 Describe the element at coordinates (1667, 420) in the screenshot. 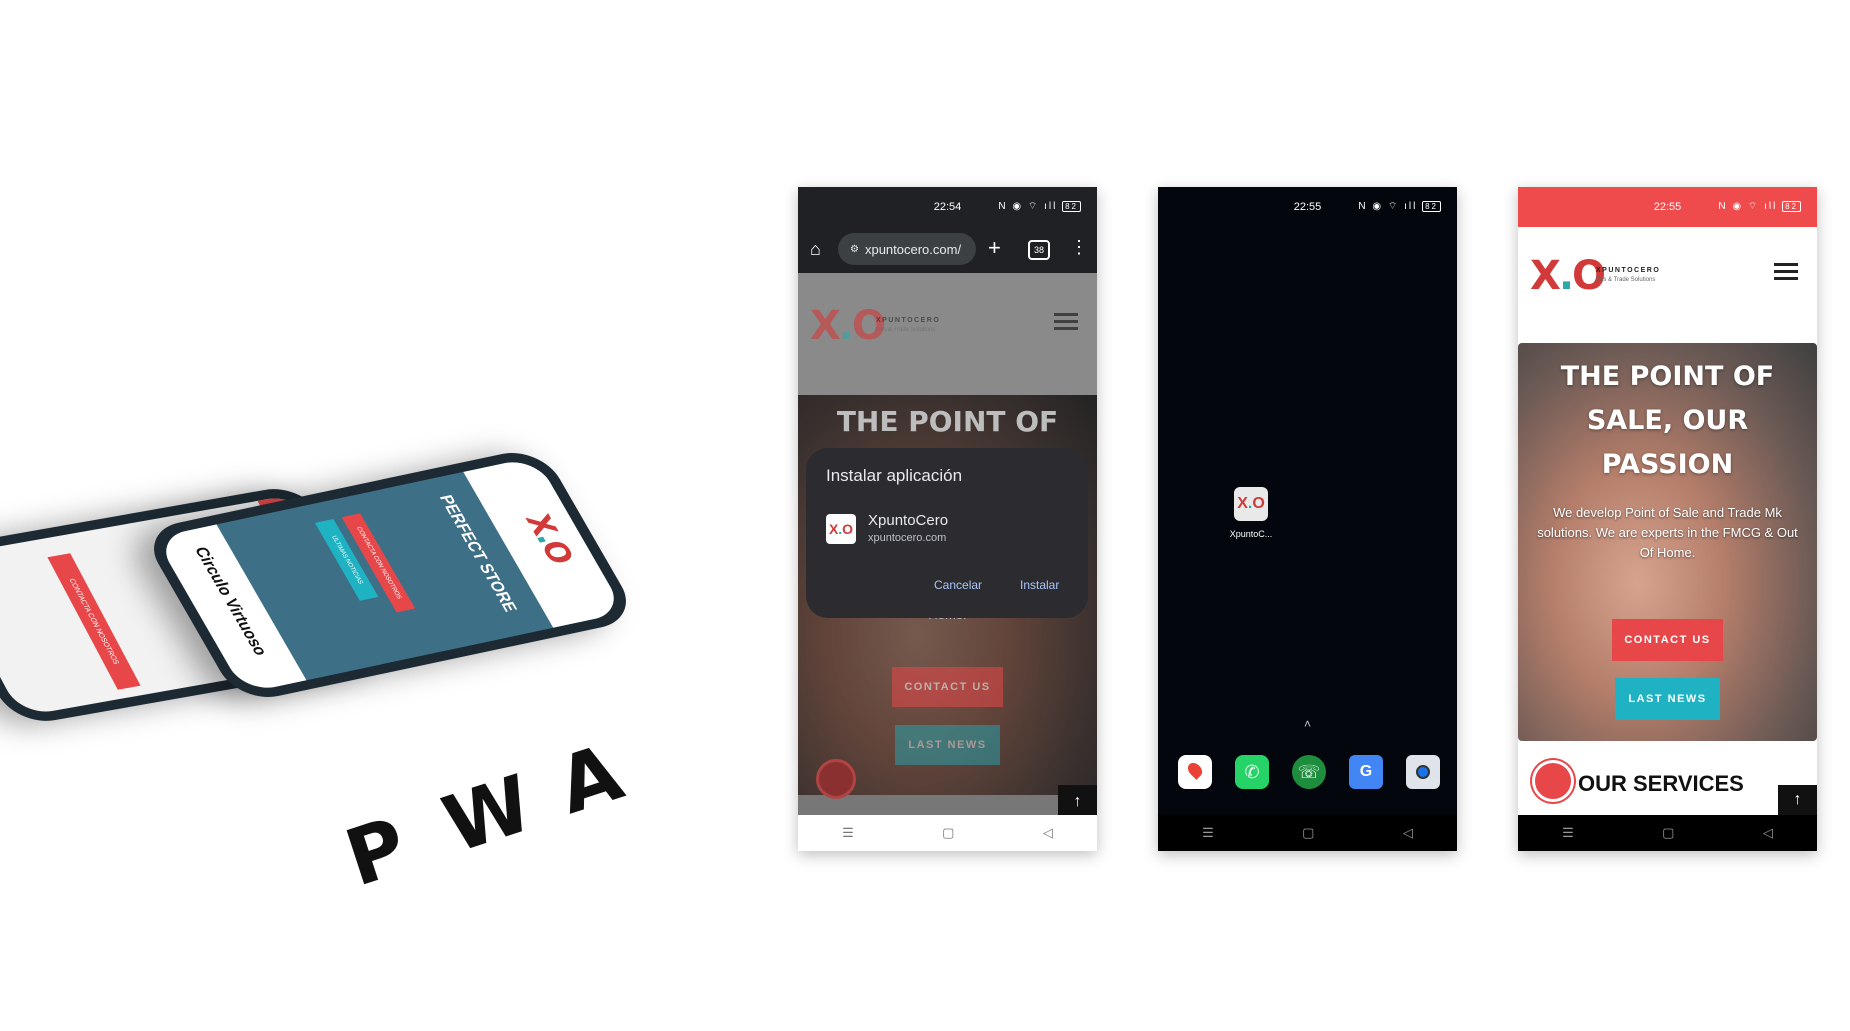

I see `hero-title: THE POINT OF SALE, OUR PASSION` at that location.